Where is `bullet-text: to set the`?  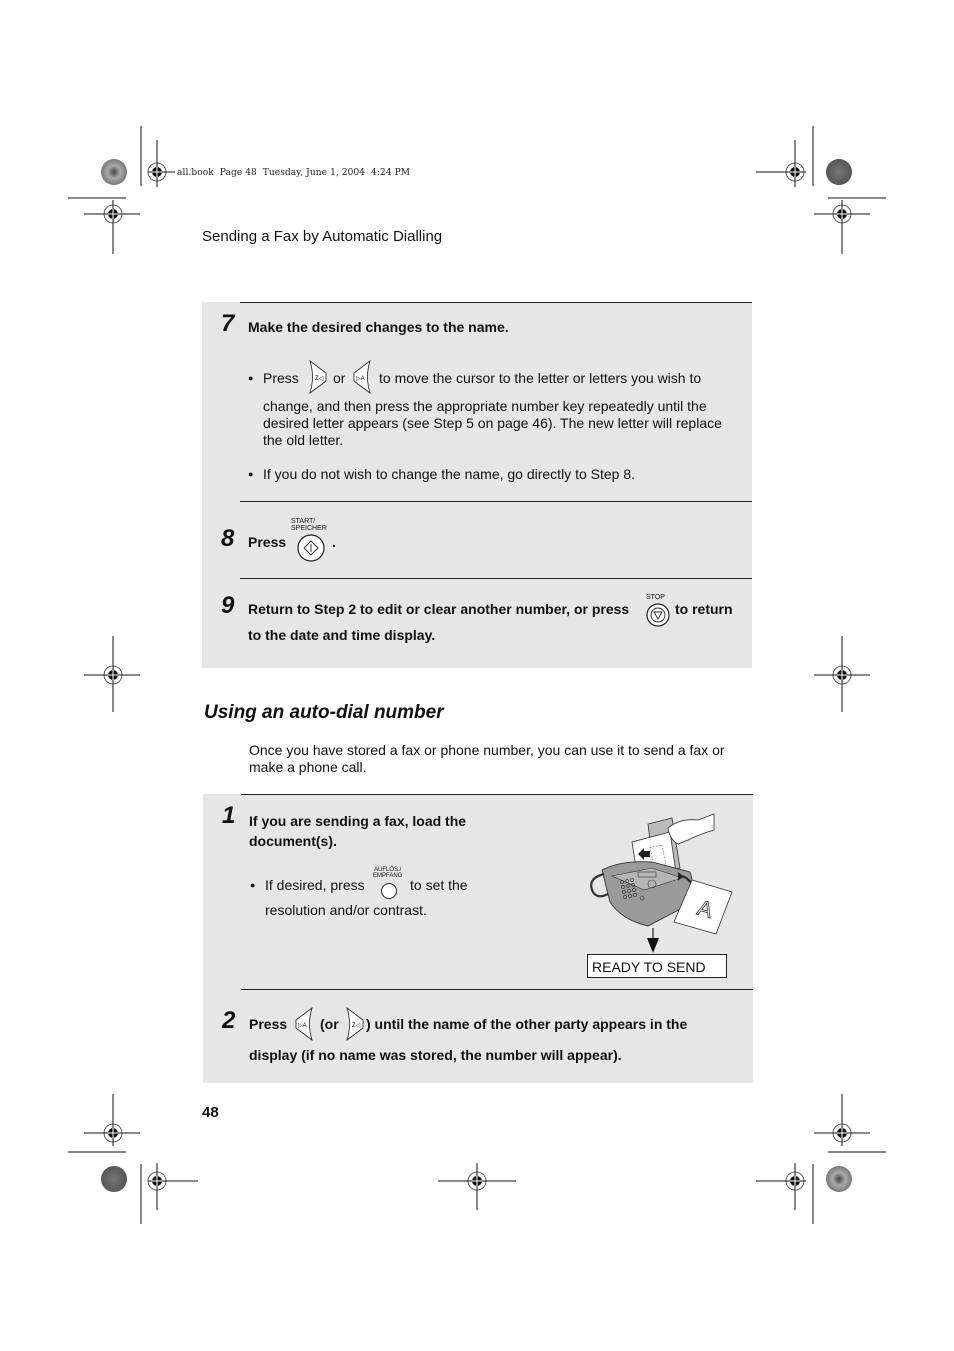 bullet-text: to set the is located at coordinates (439, 885).